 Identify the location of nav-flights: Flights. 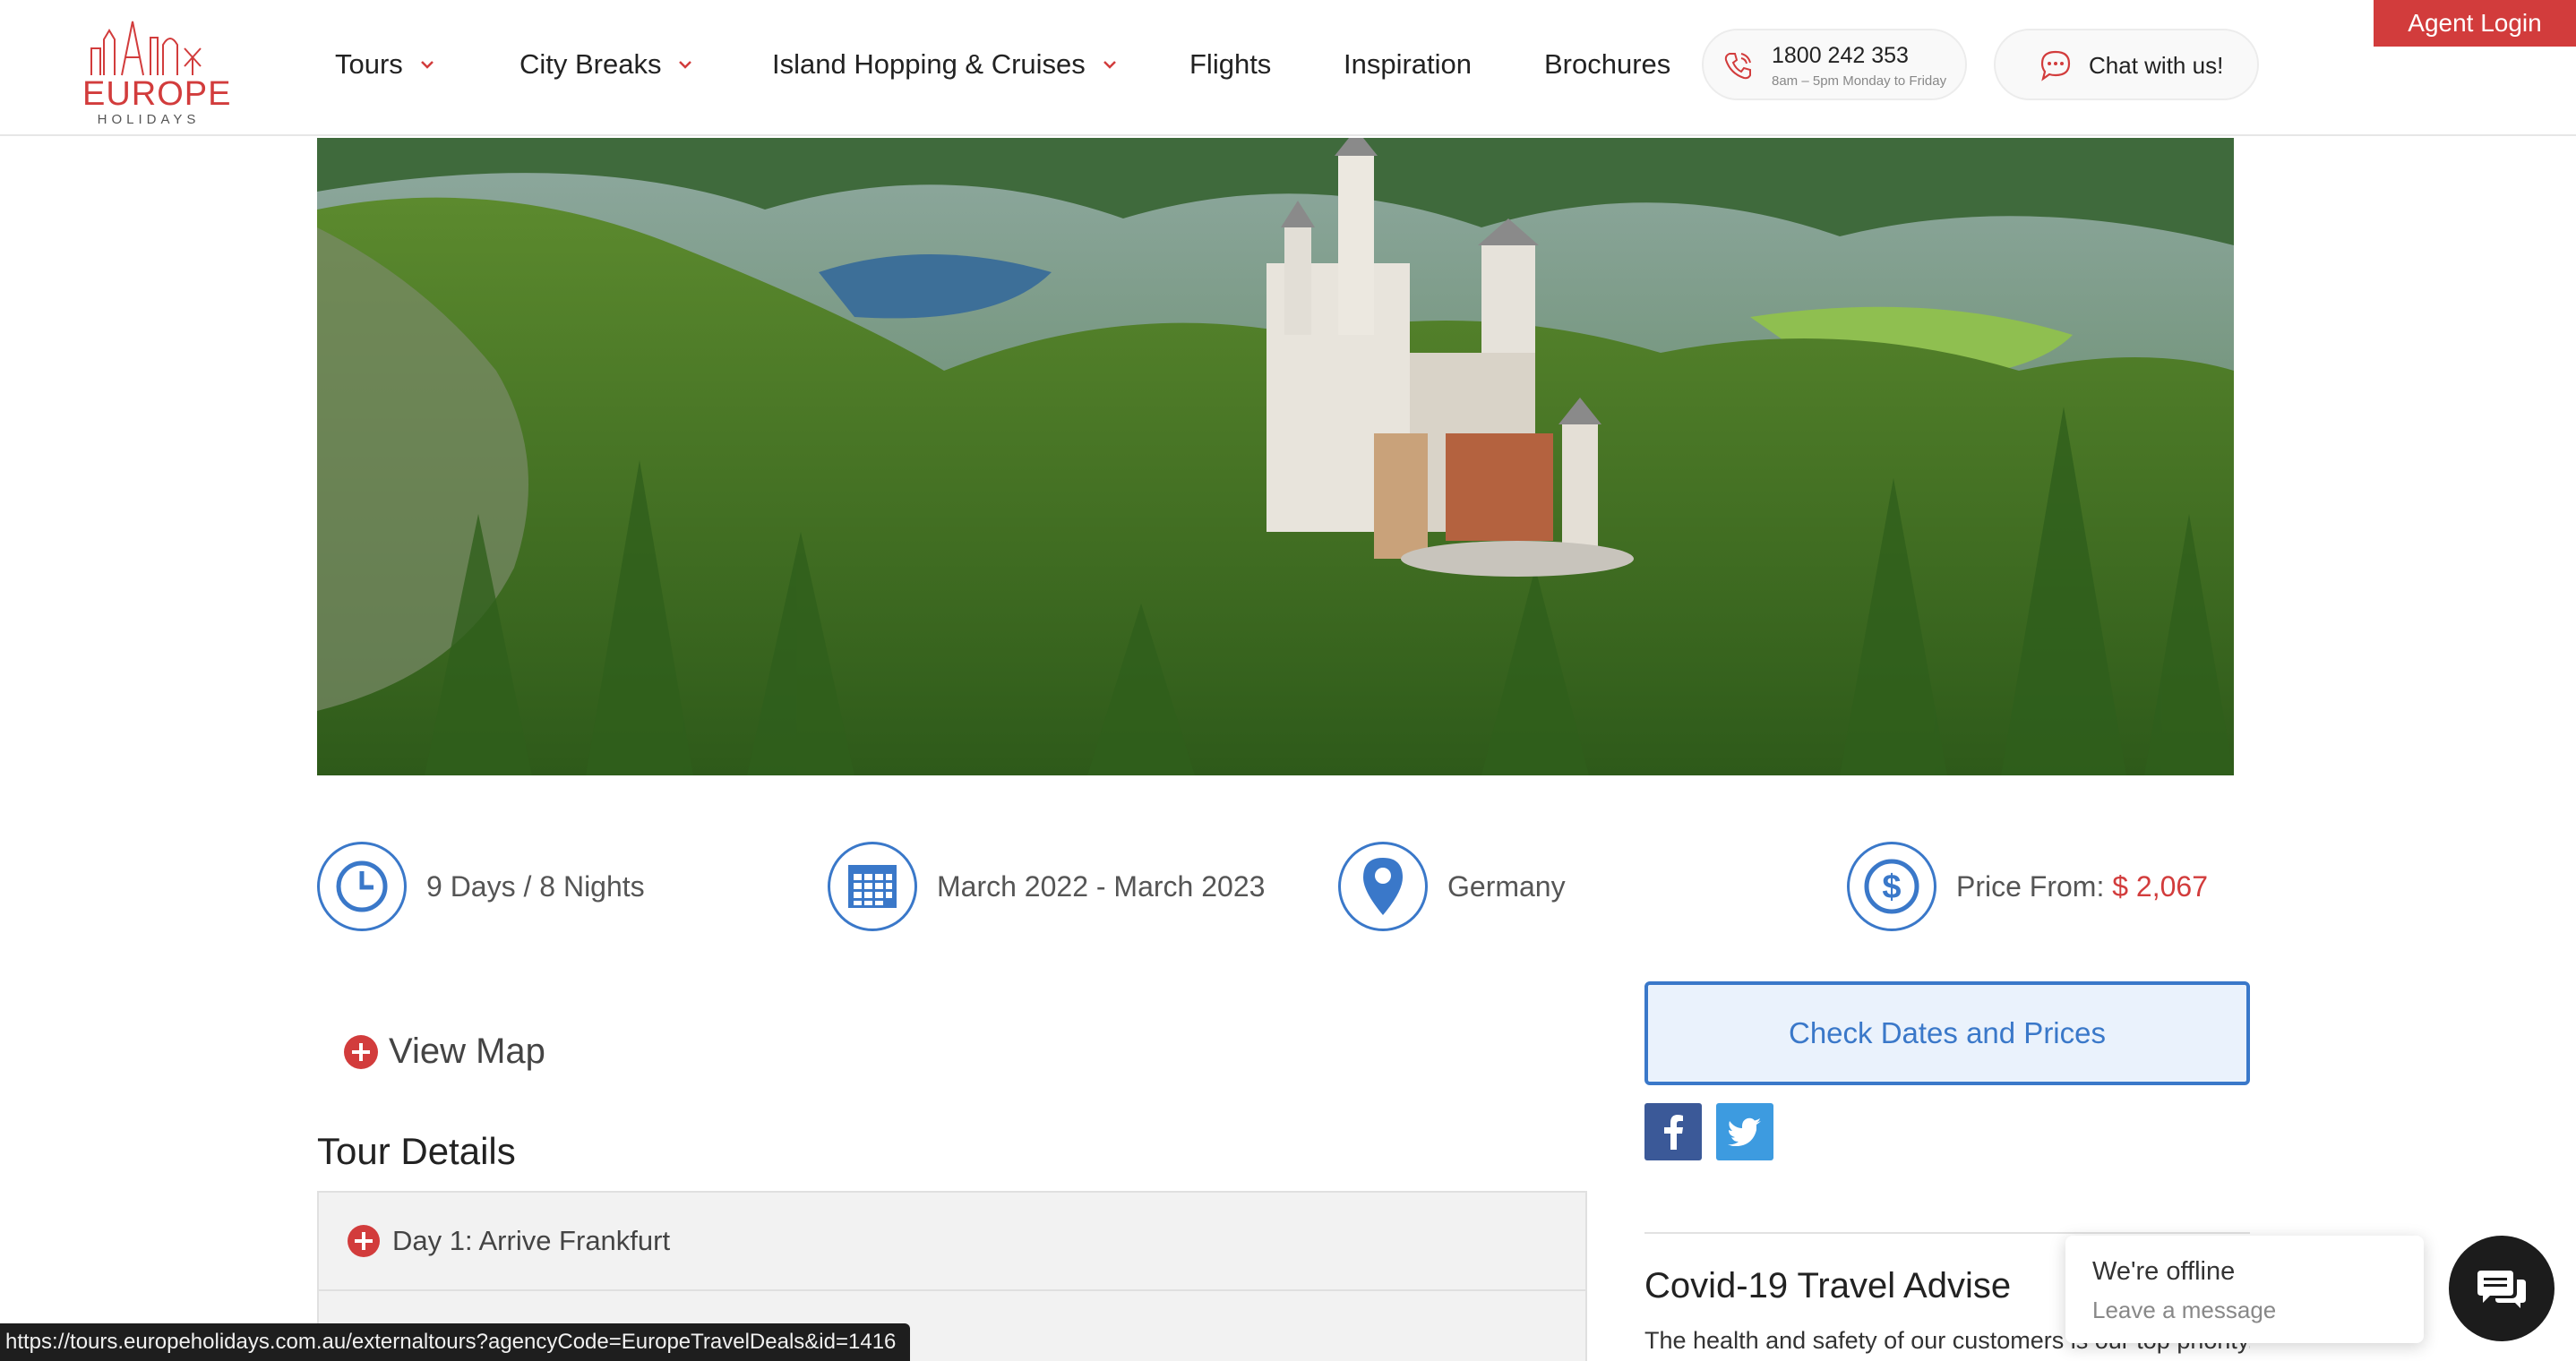
(1230, 64).